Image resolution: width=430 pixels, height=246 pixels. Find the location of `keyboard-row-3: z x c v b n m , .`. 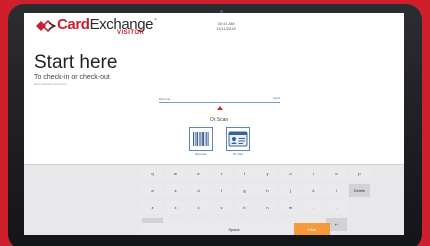

keyboard-row-3: z x c v b n m , . is located at coordinates (214, 207).